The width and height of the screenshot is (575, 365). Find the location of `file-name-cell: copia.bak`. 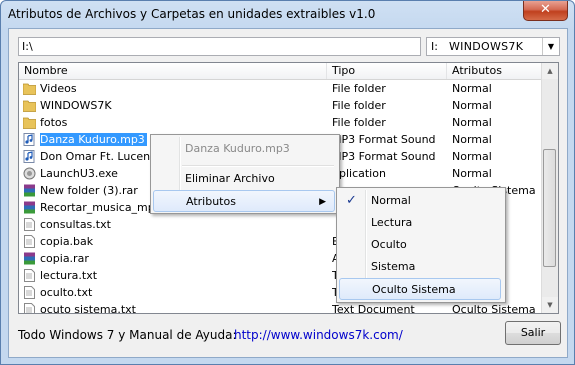

file-name-cell: copia.bak is located at coordinates (67, 241).